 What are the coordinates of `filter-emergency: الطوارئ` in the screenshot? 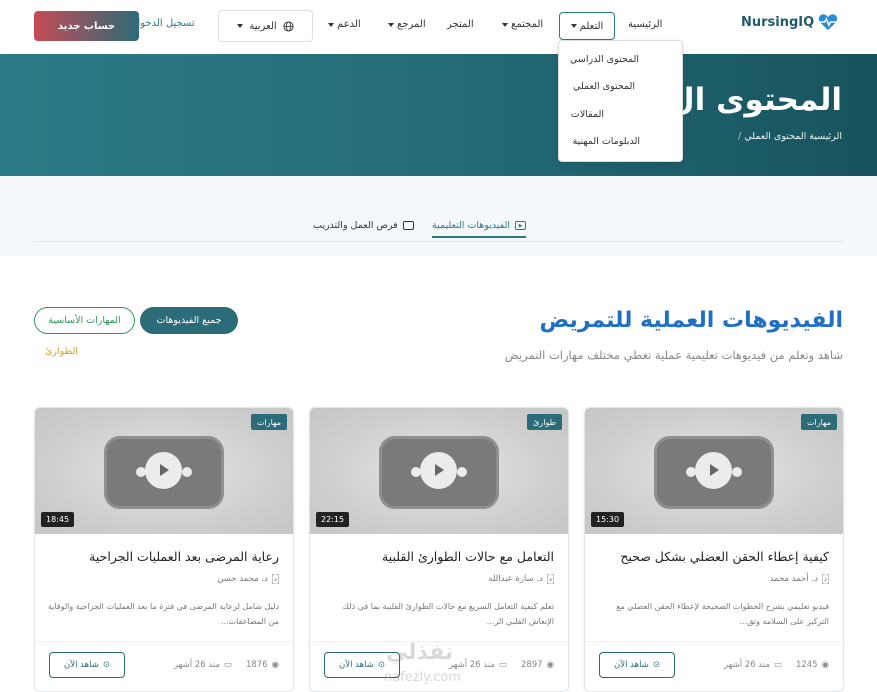 It's located at (61, 351).